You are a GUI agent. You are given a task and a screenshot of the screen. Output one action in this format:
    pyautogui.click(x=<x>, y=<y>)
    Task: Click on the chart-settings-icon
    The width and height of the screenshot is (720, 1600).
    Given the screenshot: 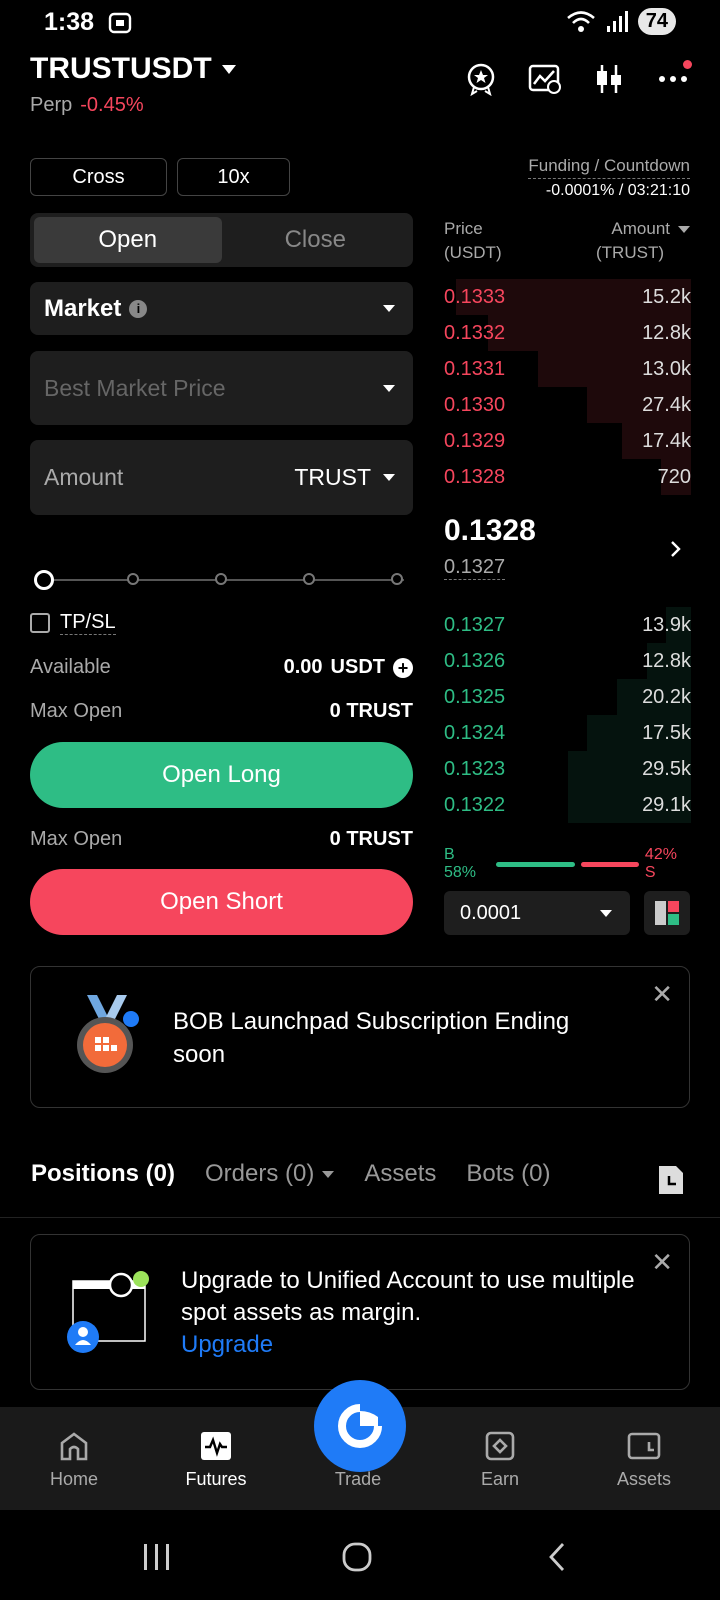 What is the action you would take?
    pyautogui.click(x=545, y=79)
    